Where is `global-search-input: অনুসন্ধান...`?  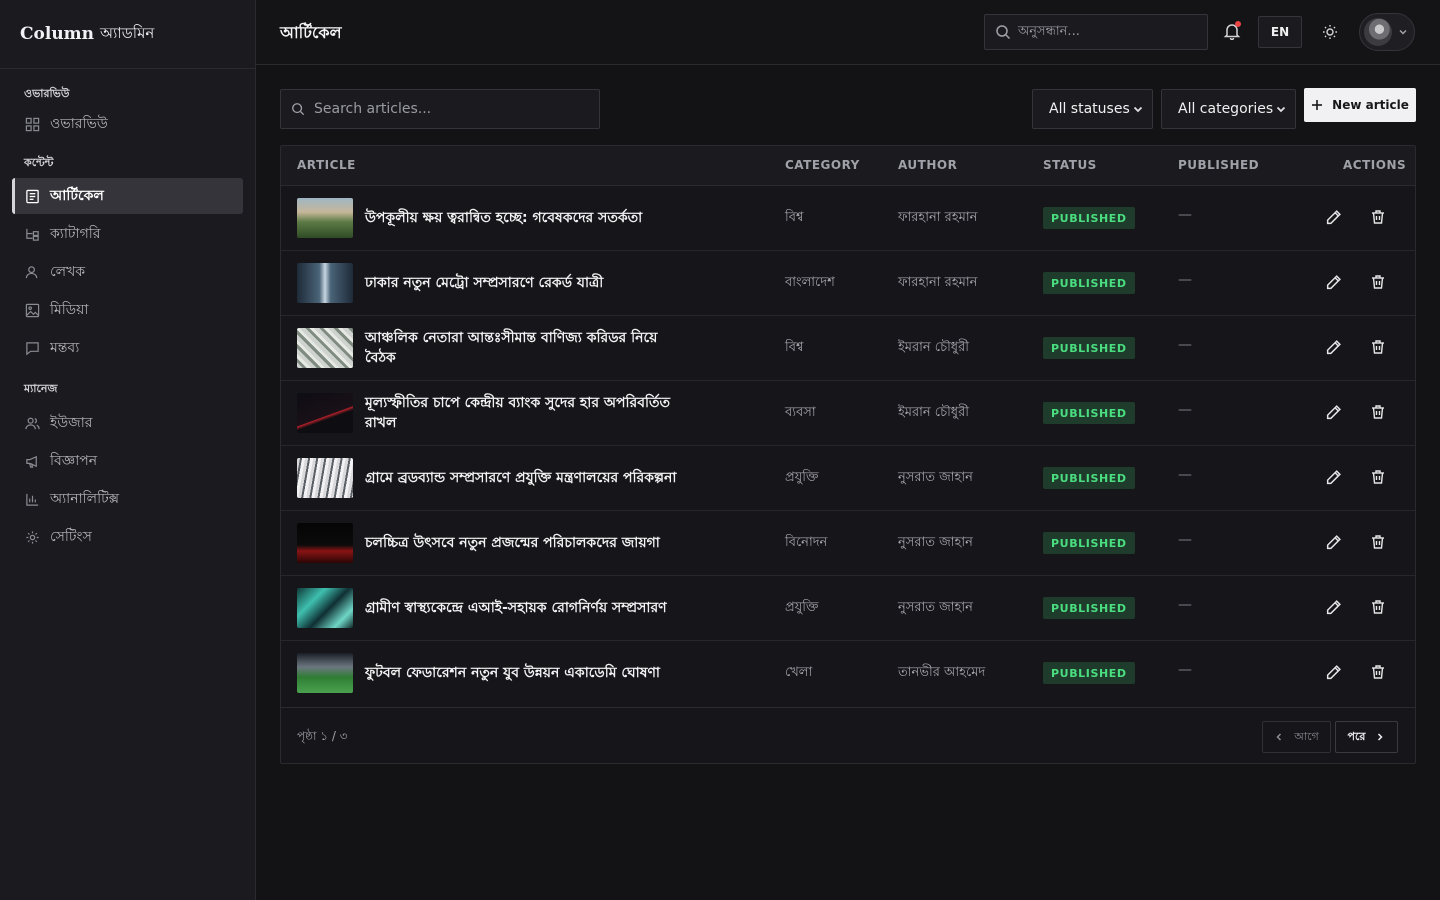 global-search-input: অনুসন্ধান... is located at coordinates (1096, 32).